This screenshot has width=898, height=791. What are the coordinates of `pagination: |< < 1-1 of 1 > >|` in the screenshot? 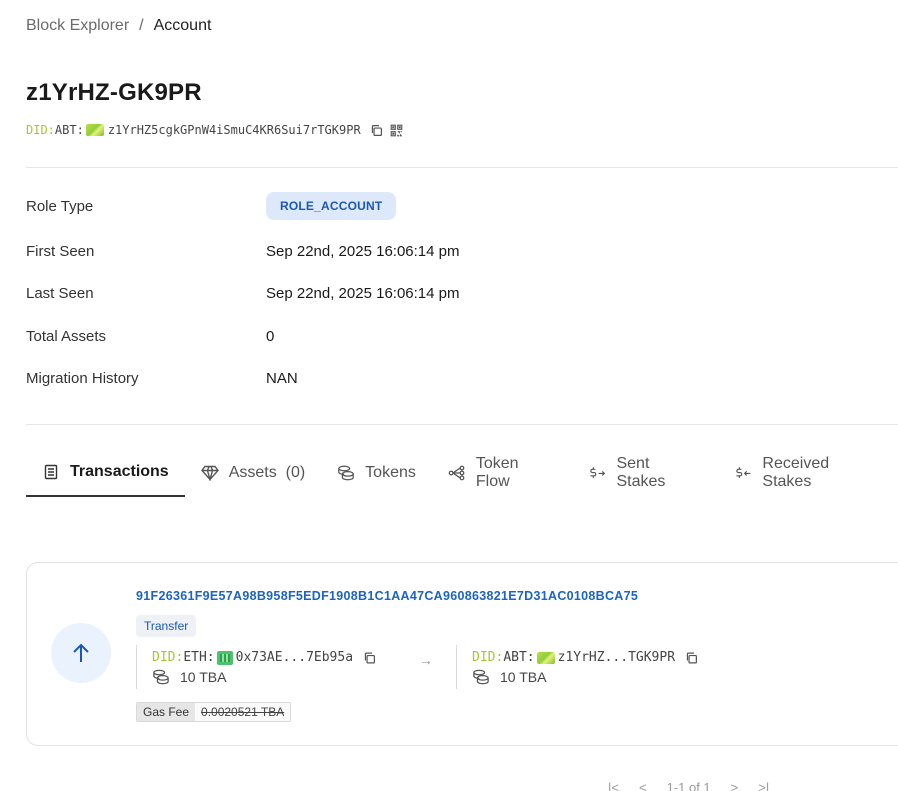 It's located at (688, 785).